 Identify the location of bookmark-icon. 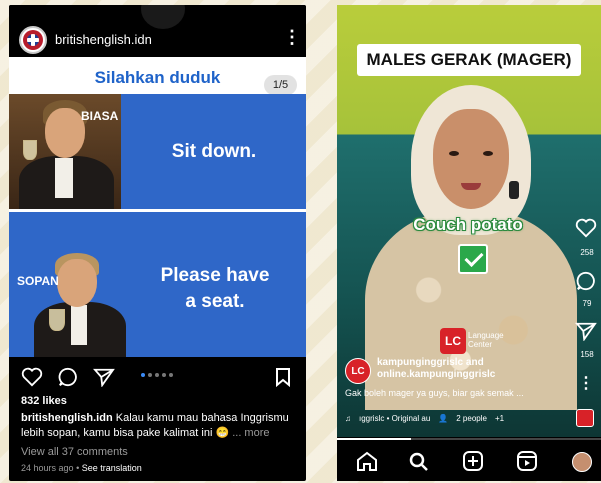
(283, 377).